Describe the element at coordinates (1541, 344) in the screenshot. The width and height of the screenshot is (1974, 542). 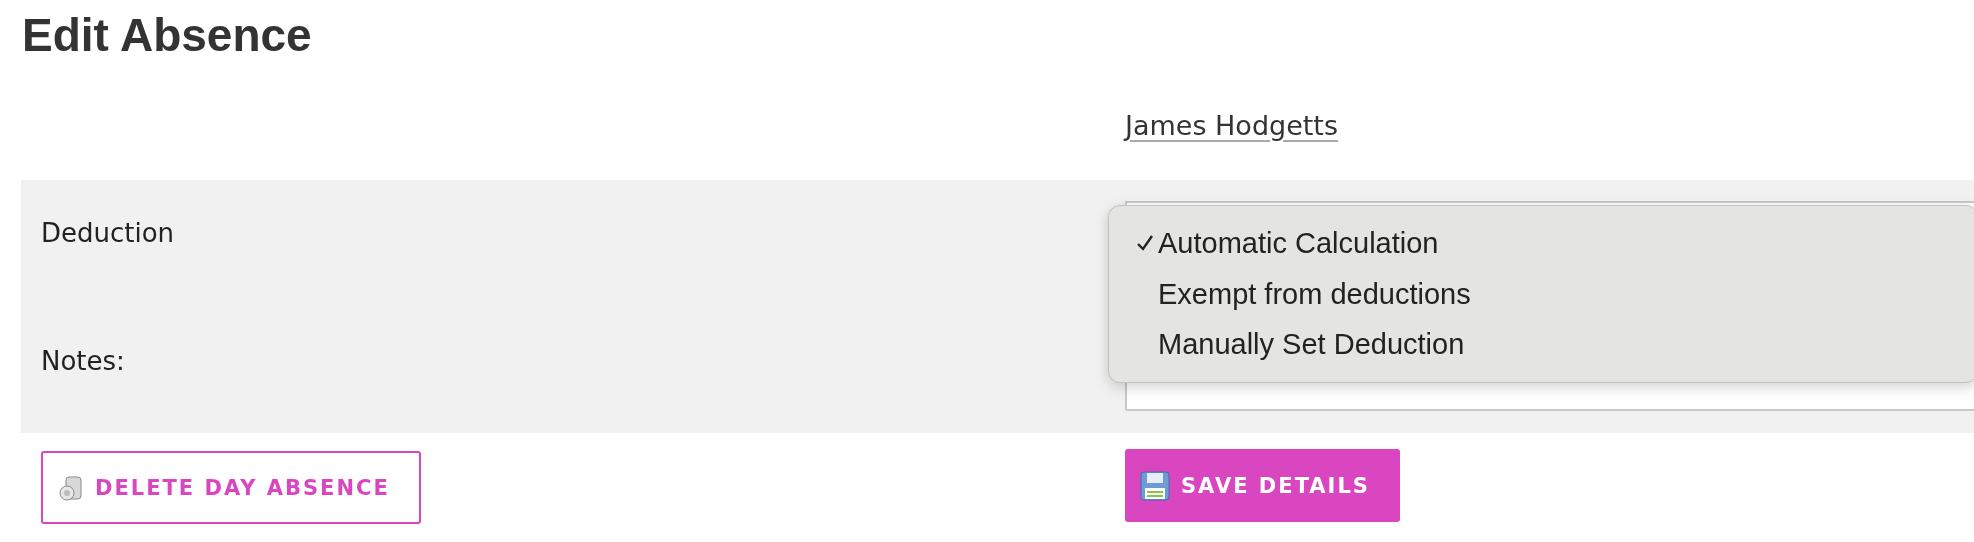
I see `menu-option: Manually Set Deduction` at that location.